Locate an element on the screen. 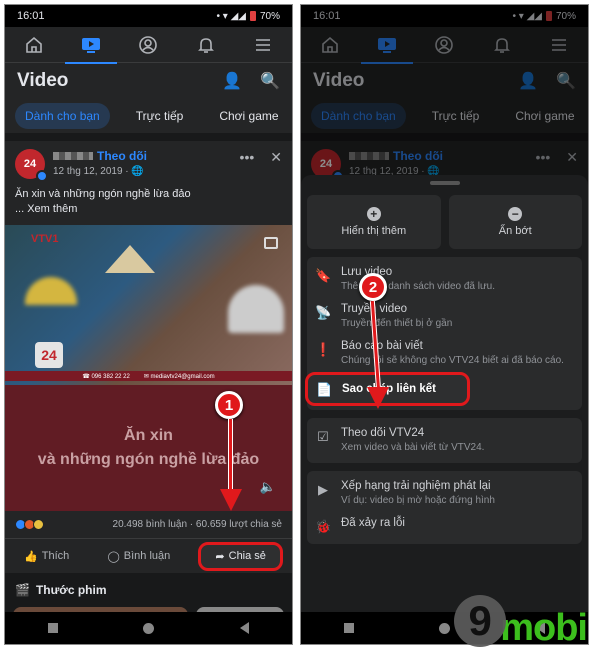 The image size is (591, 649). watermark: 9 mobi is located at coordinates (521, 622).